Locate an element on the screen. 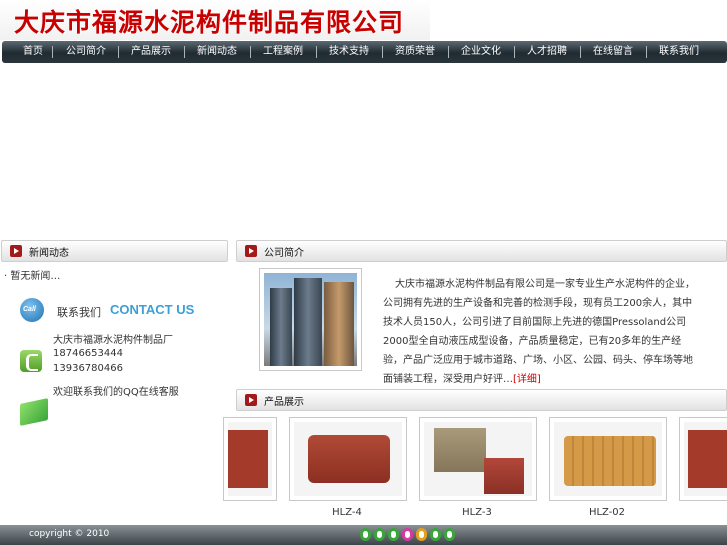 The width and height of the screenshot is (727, 545). nav-item-culture: 企业文化 is located at coordinates (481, 52).